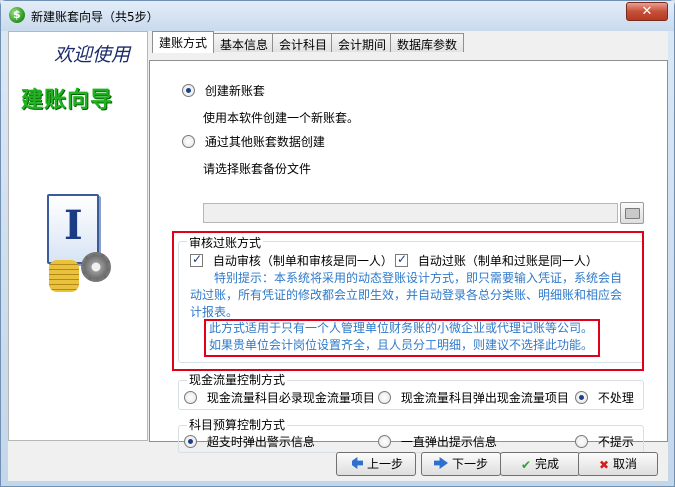 The height and width of the screenshot is (487, 675). Describe the element at coordinates (440, 463) in the screenshot. I see `arrow-right-icon` at that location.